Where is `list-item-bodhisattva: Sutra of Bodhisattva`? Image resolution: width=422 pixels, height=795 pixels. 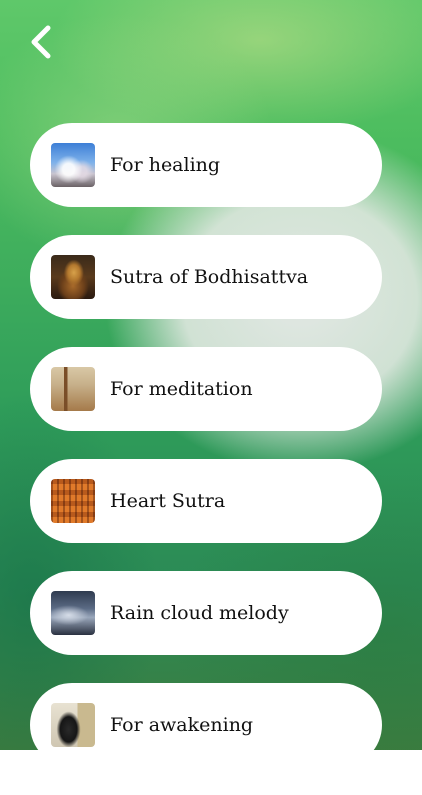
list-item-bodhisattva: Sutra of Bodhisattva is located at coordinates (206, 277).